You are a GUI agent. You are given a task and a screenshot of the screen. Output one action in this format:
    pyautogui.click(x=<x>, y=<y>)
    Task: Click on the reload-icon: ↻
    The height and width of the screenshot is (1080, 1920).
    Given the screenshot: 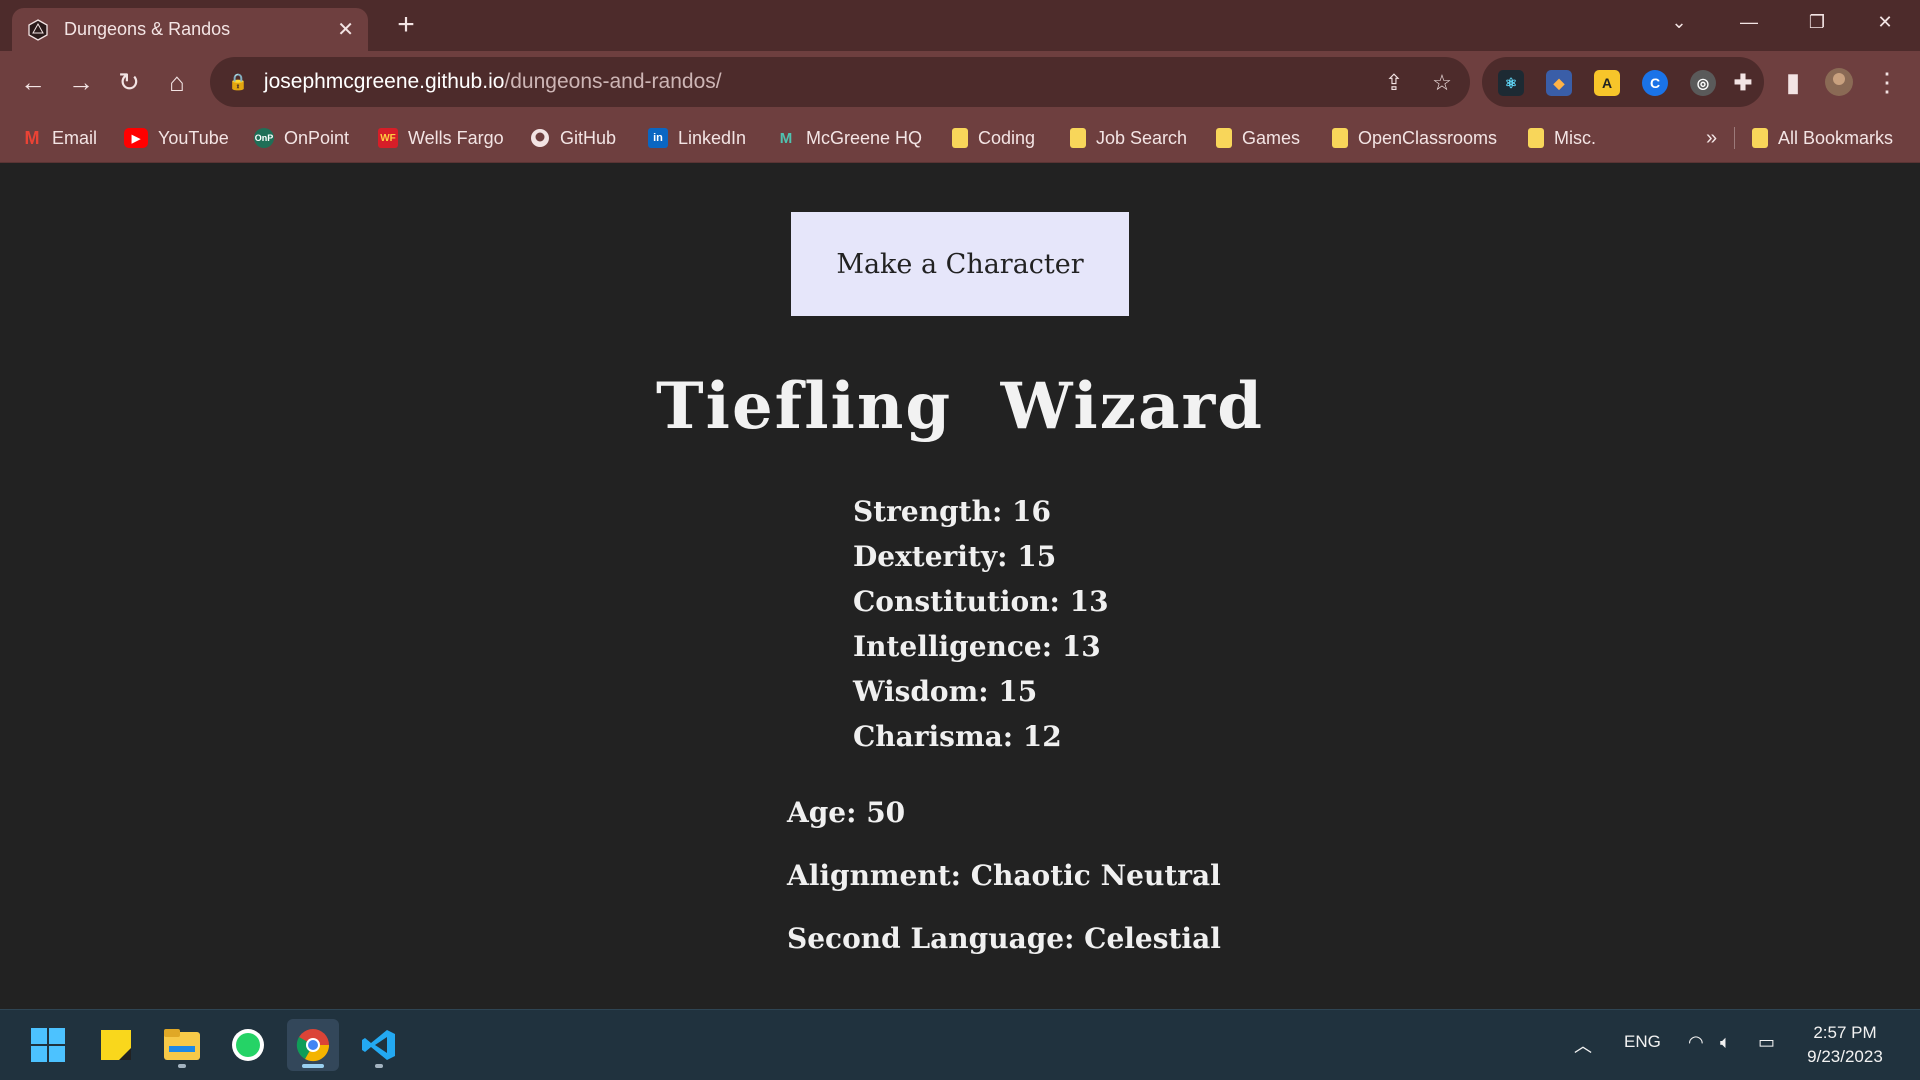 What is the action you would take?
    pyautogui.click(x=129, y=82)
    